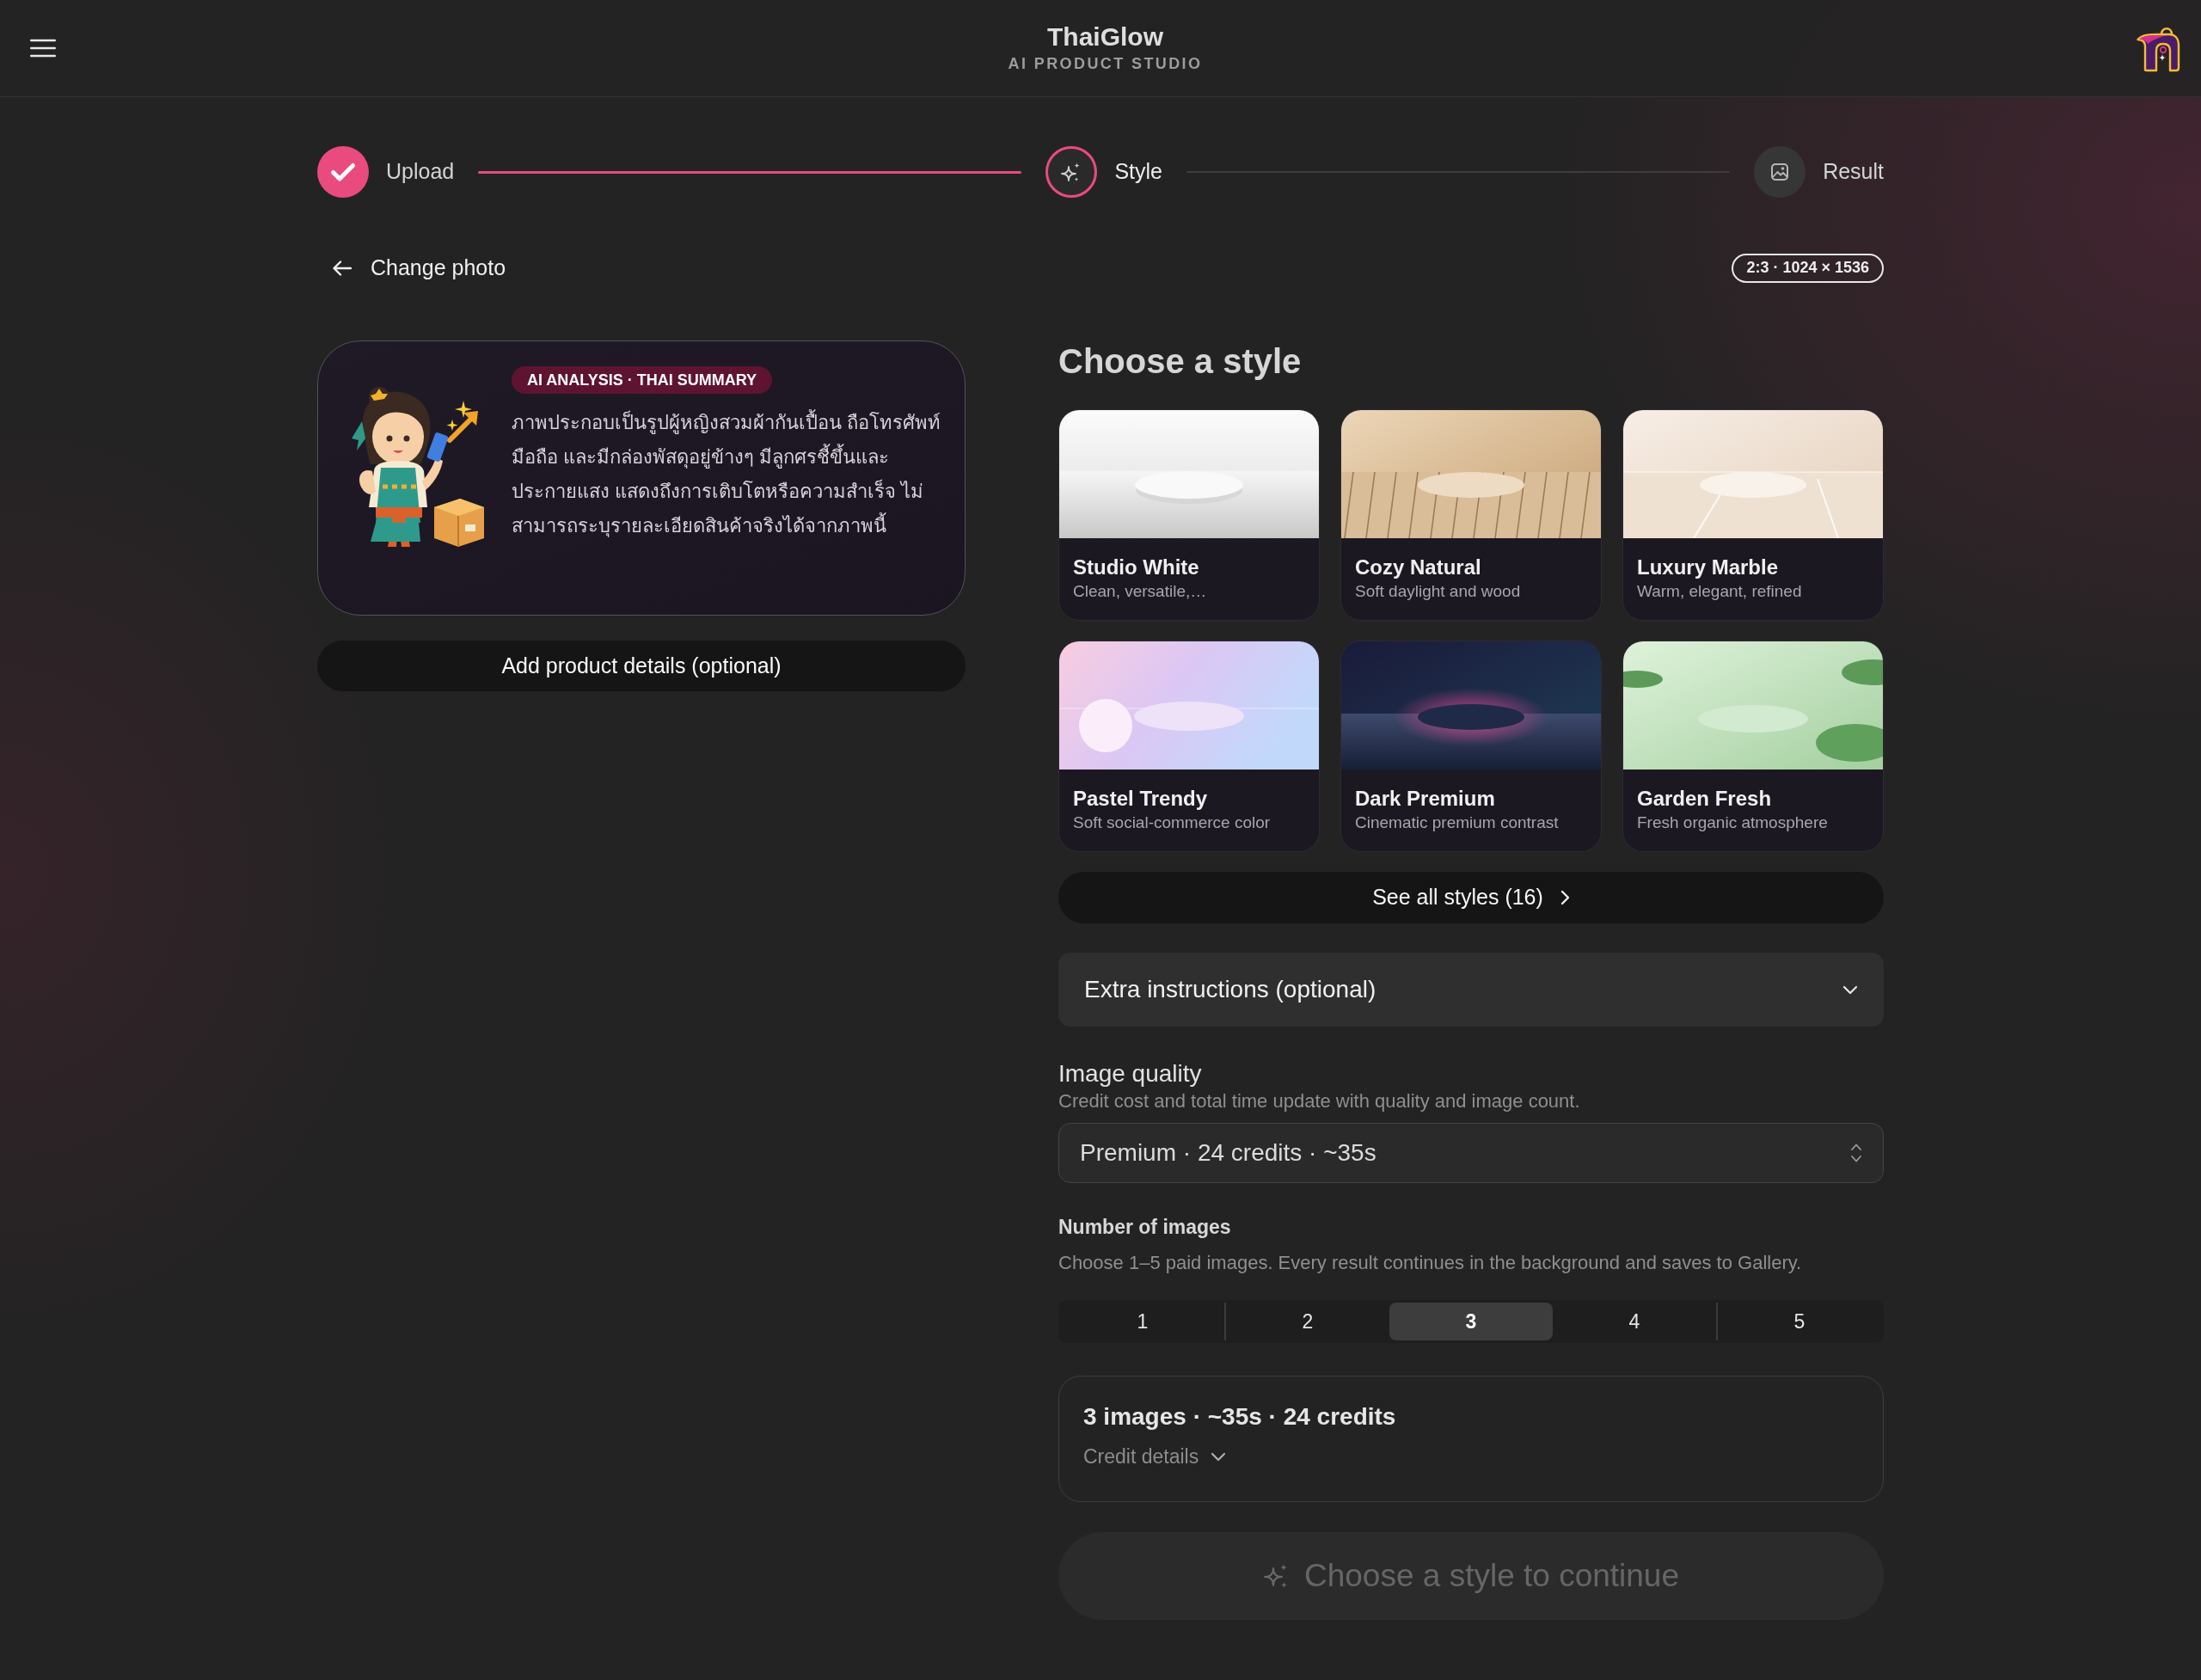  What do you see at coordinates (1425, 799) in the screenshot?
I see `style-name: Dark Premium` at bounding box center [1425, 799].